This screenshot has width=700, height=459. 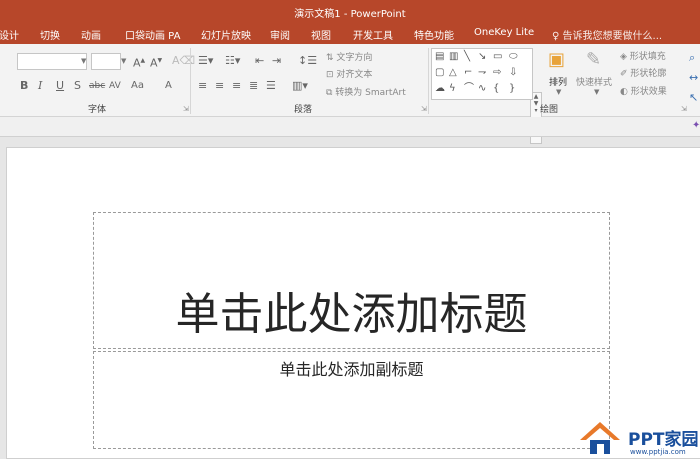 I want to click on rectangle-shape-icon: ▭, so click(x=497, y=57).